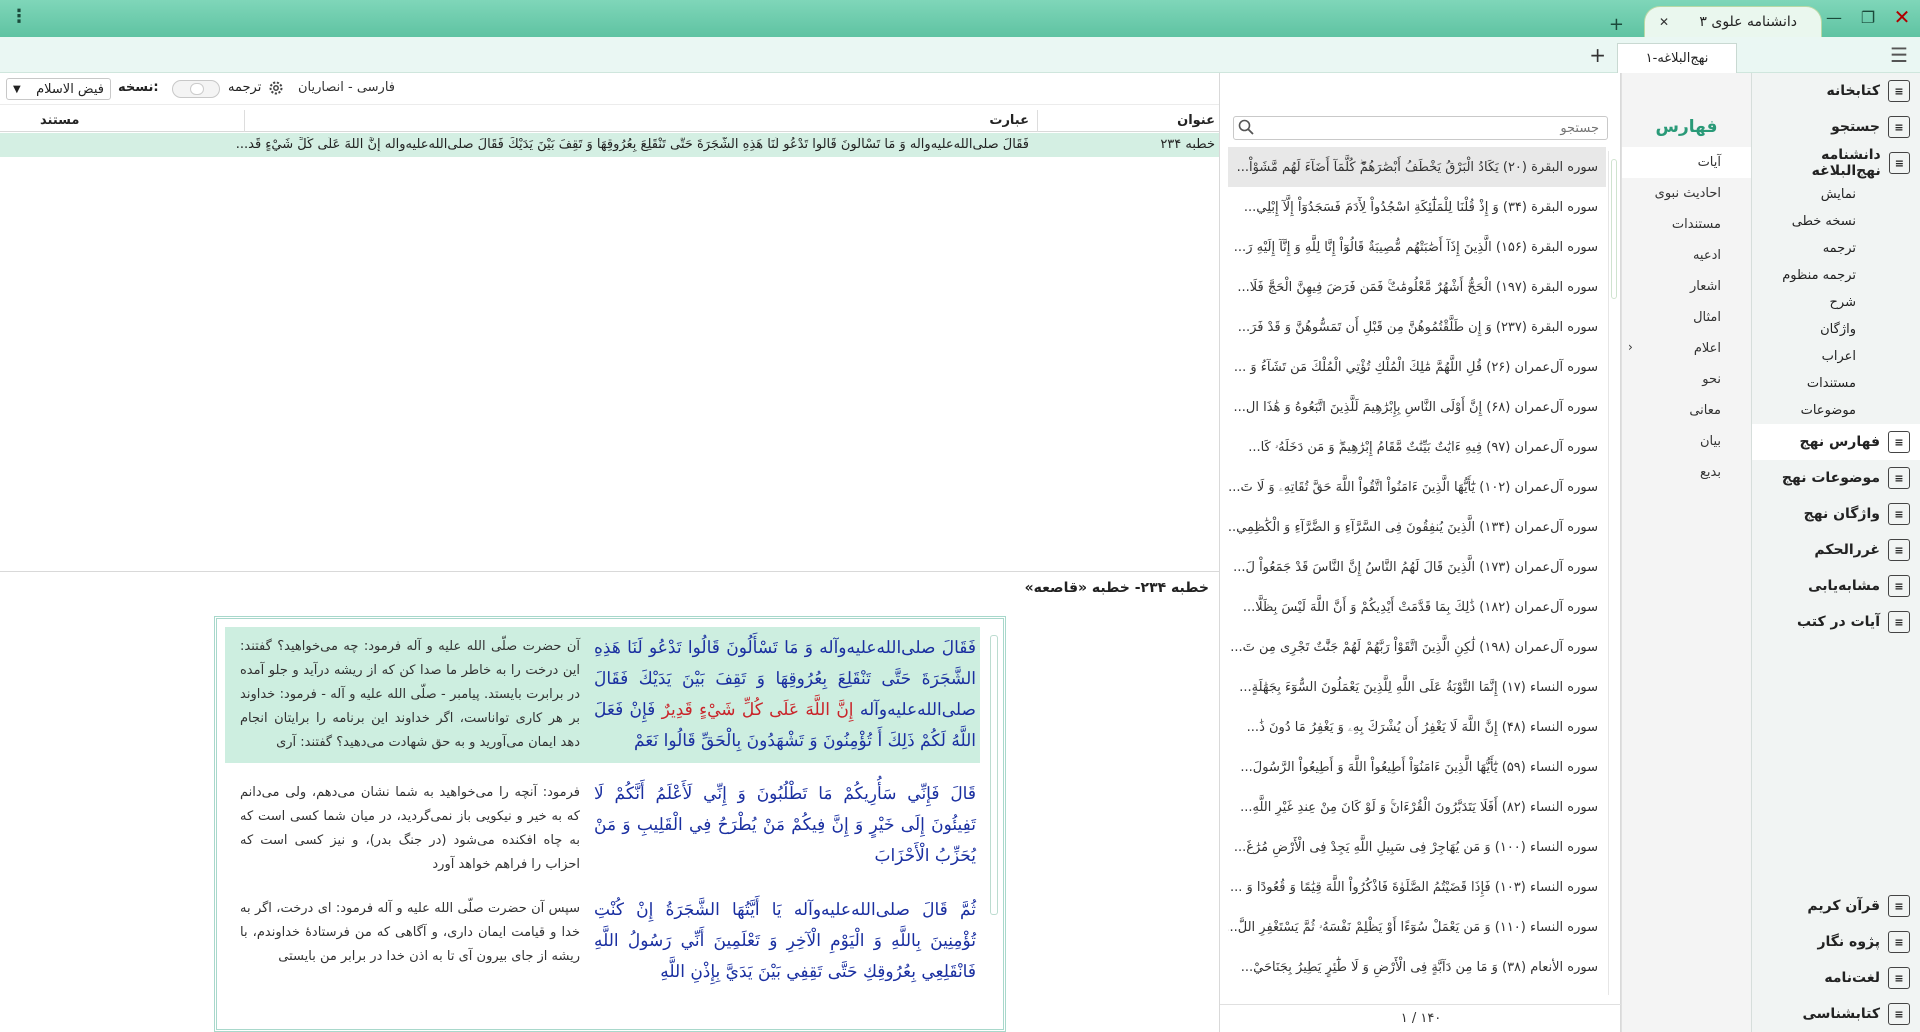 The height and width of the screenshot is (1032, 1920). I want to click on category-item: مستندات, so click(1686, 224).